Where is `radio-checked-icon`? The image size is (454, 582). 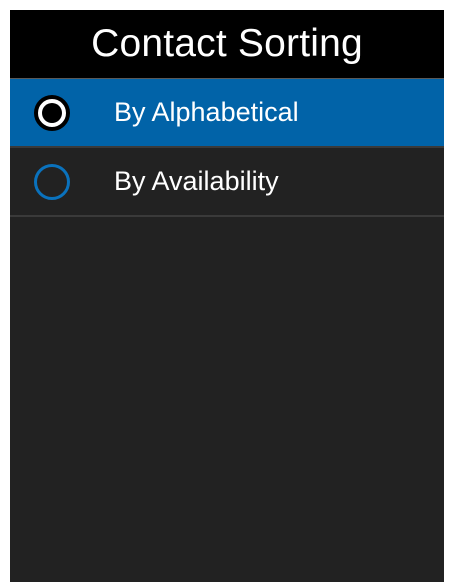
radio-checked-icon is located at coordinates (52, 113).